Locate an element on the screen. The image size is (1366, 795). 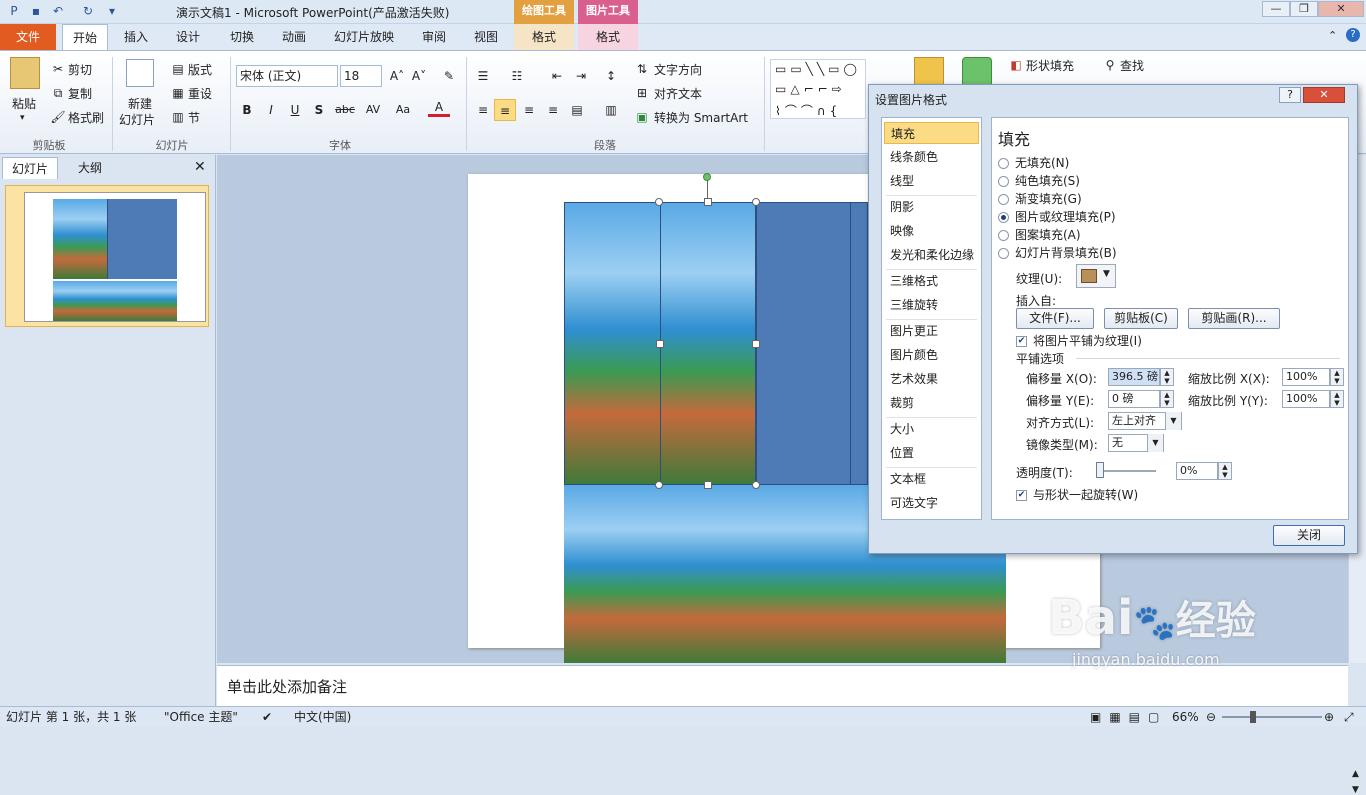
cut-button: 剪切 is located at coordinates (80, 69).